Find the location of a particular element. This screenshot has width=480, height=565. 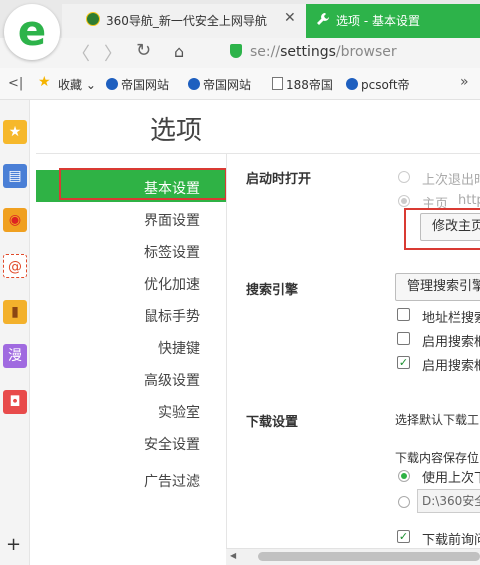

url-path: /browser is located at coordinates (366, 52).